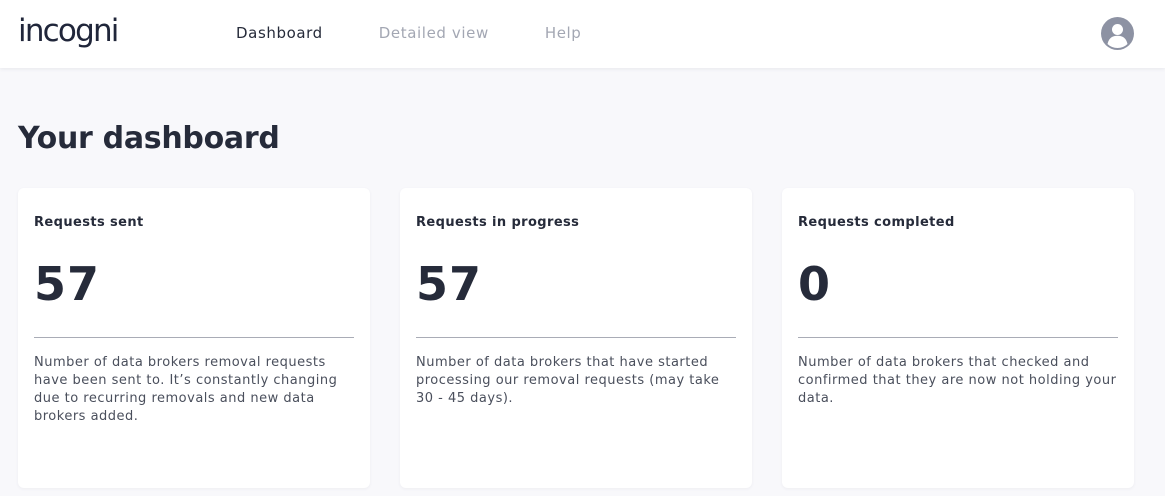  I want to click on user-avatar-icon, so click(1117, 33).